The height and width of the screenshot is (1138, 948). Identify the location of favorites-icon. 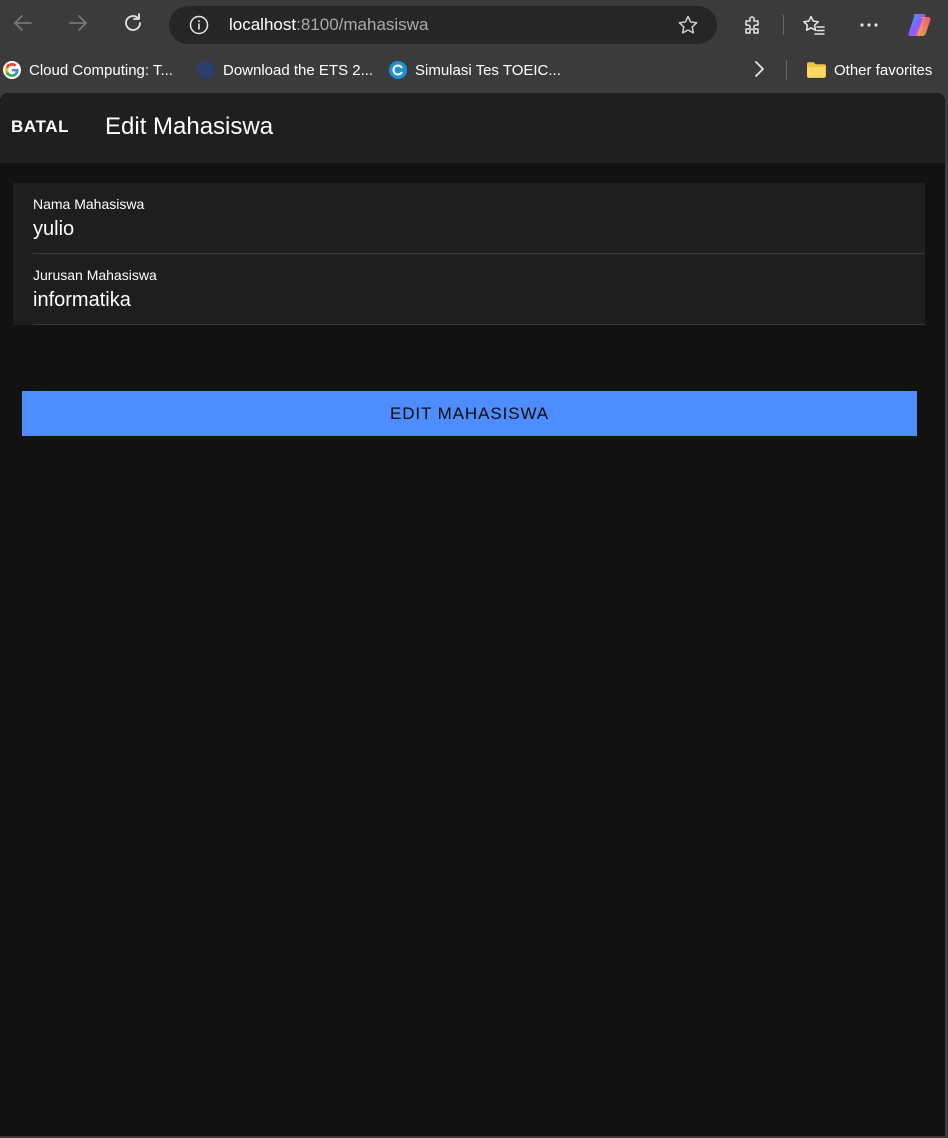
(814, 25).